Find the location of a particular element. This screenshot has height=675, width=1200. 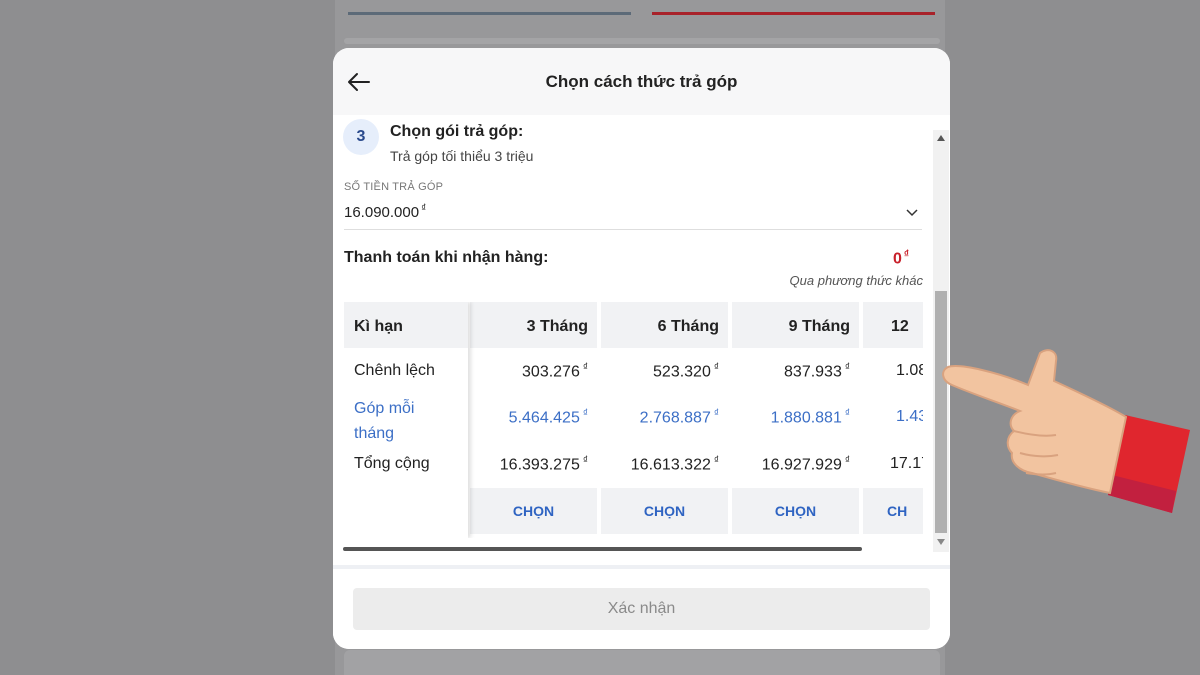

row-label-difference: Chênh lệch is located at coordinates (394, 370).